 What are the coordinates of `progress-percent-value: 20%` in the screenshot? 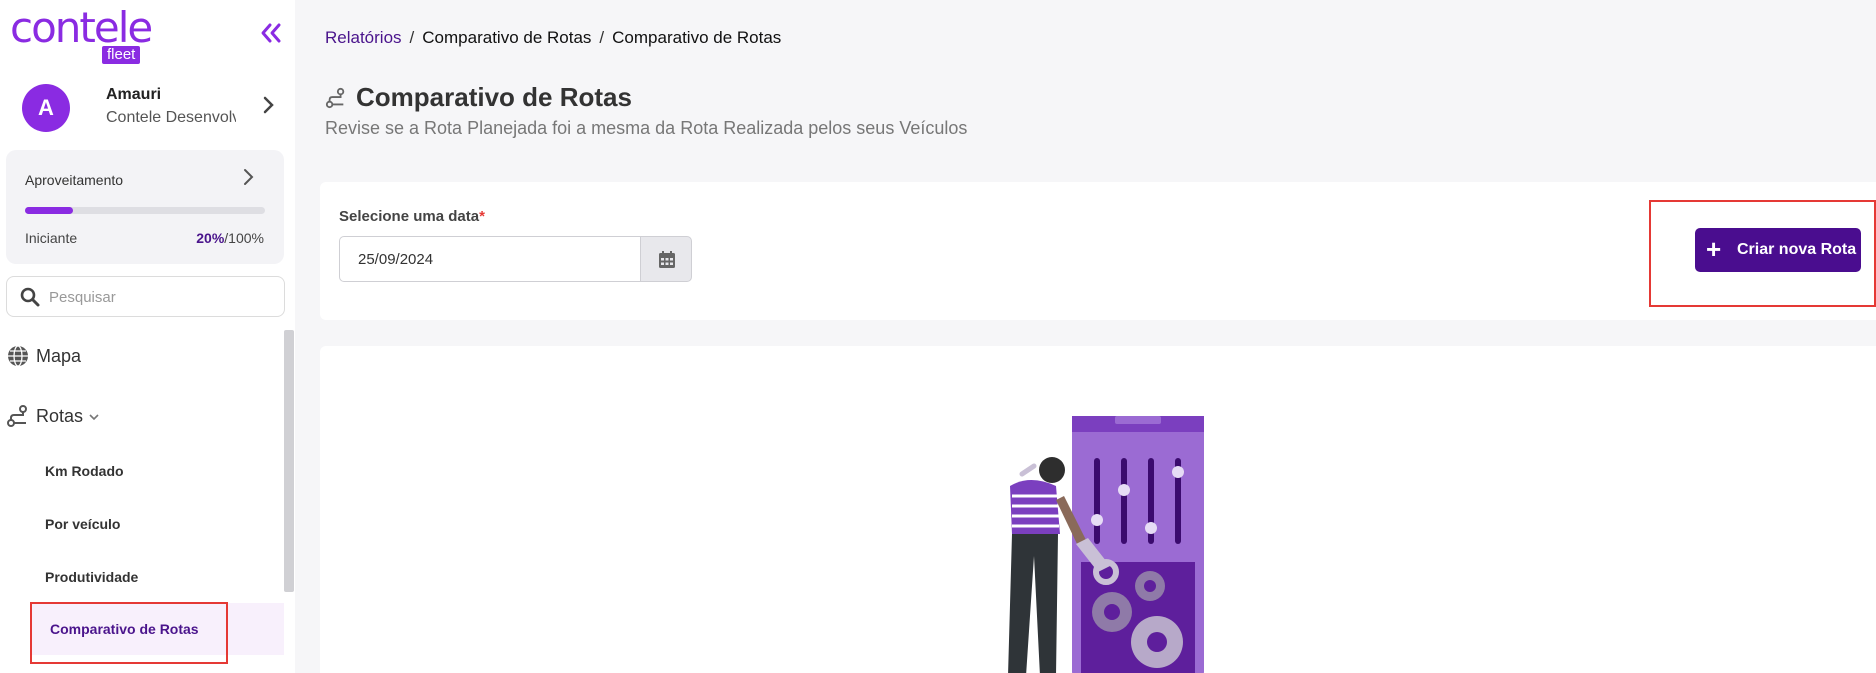 It's located at (210, 238).